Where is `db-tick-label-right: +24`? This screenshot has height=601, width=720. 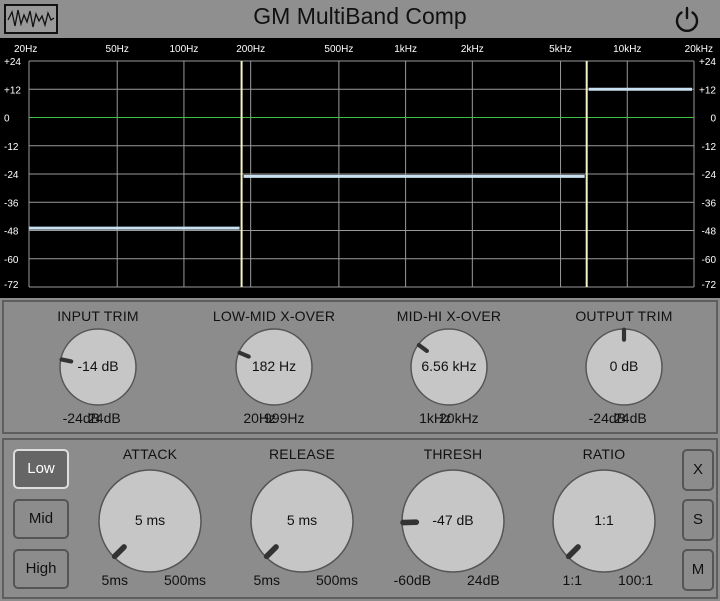 db-tick-label-right: +24 is located at coordinates (707, 62).